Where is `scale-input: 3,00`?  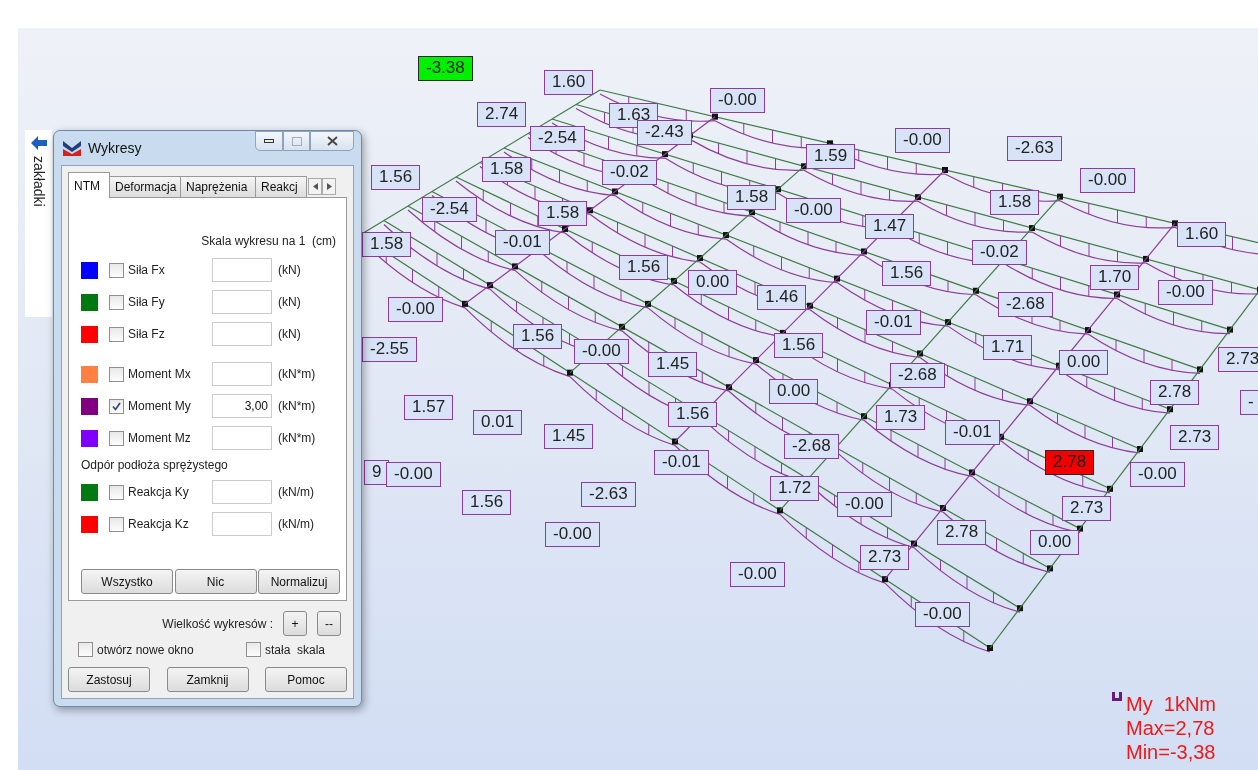
scale-input: 3,00 is located at coordinates (242, 406).